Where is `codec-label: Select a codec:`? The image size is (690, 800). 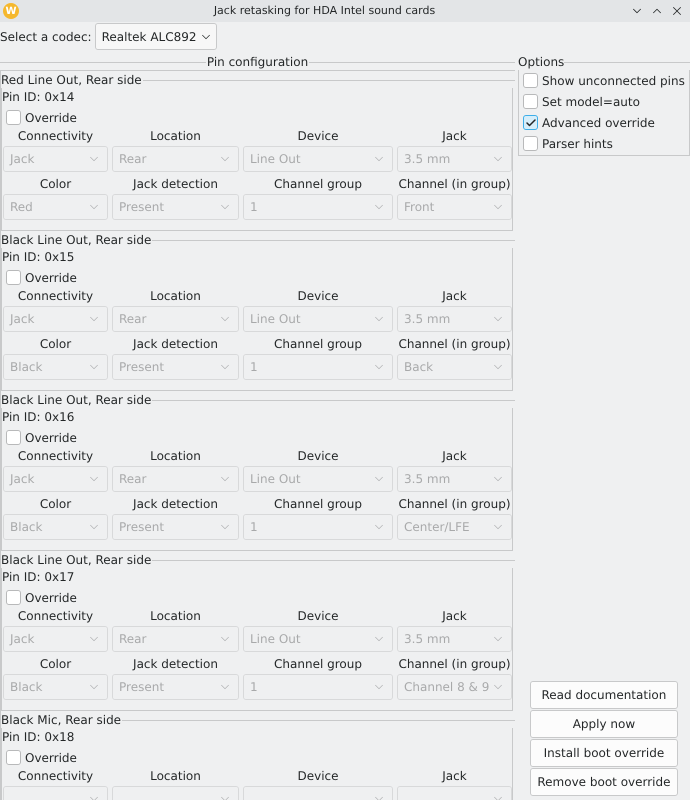
codec-label: Select a codec: is located at coordinates (46, 37).